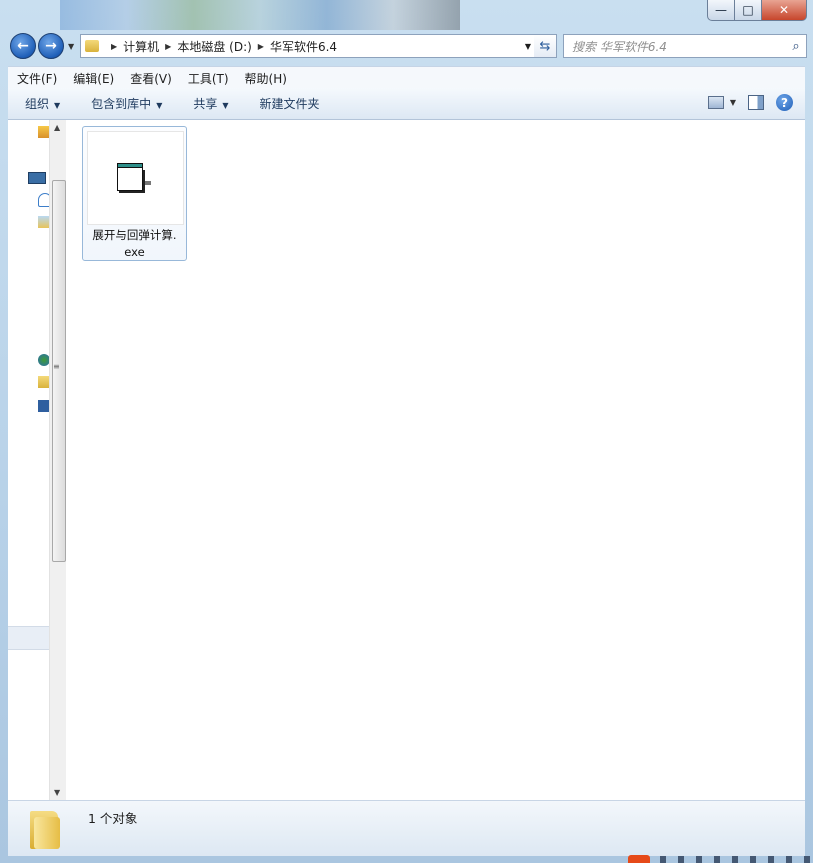 The height and width of the screenshot is (863, 813). Describe the element at coordinates (528, 46) in the screenshot. I see `address-dropdown-icon: ▼` at that location.